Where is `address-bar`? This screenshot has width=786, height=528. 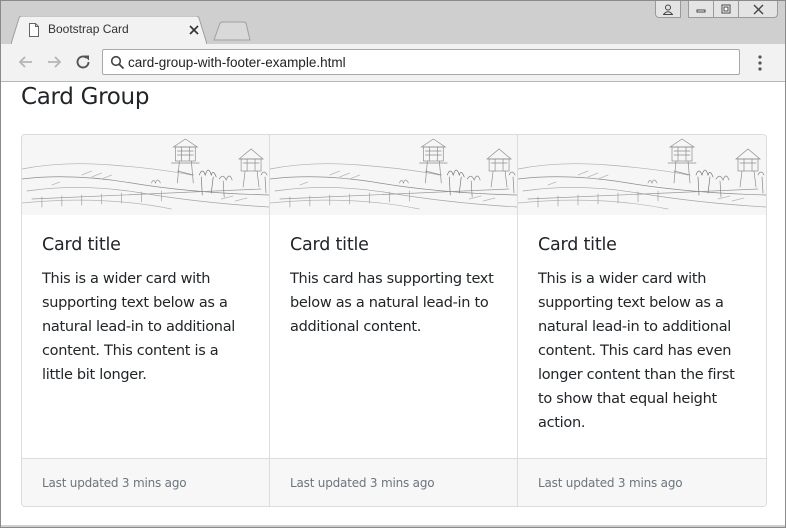
address-bar is located at coordinates (421, 62).